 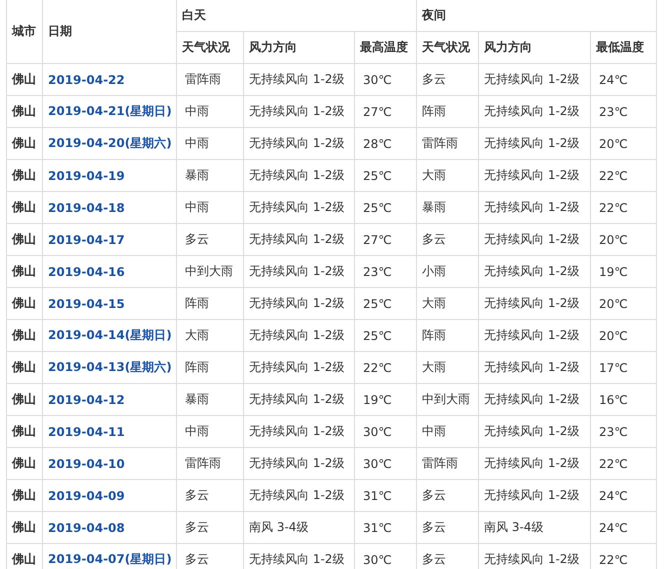 I want to click on date-link: 2019-04-18, so click(x=86, y=207).